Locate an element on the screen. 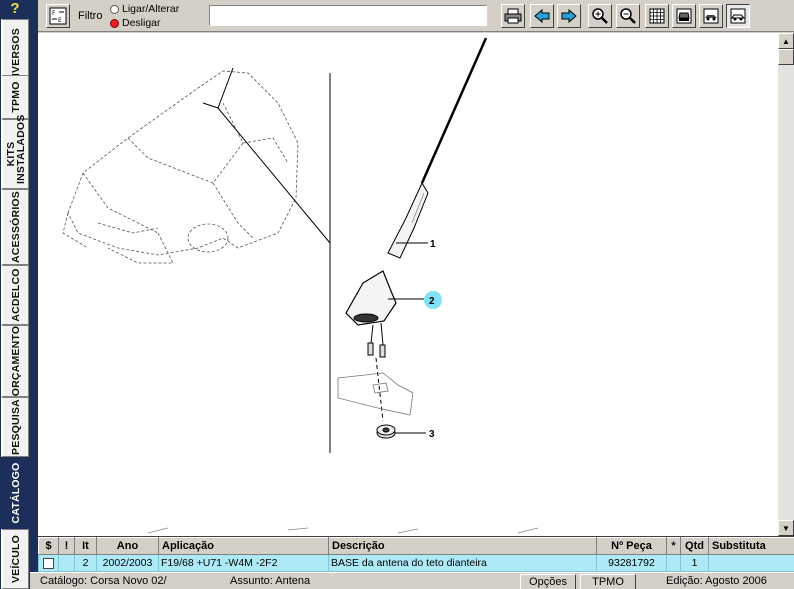  car-front-button is located at coordinates (684, 16).